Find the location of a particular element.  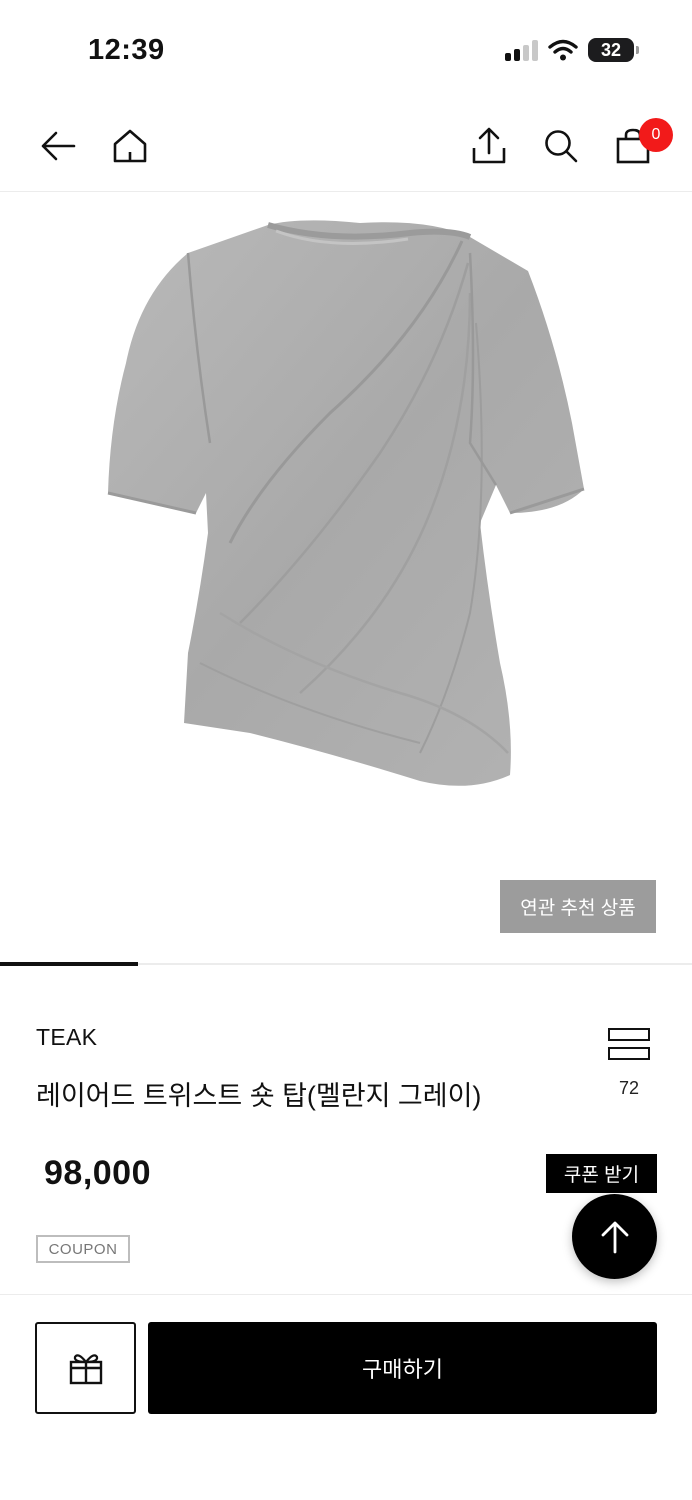

share-icon is located at coordinates (489, 145).